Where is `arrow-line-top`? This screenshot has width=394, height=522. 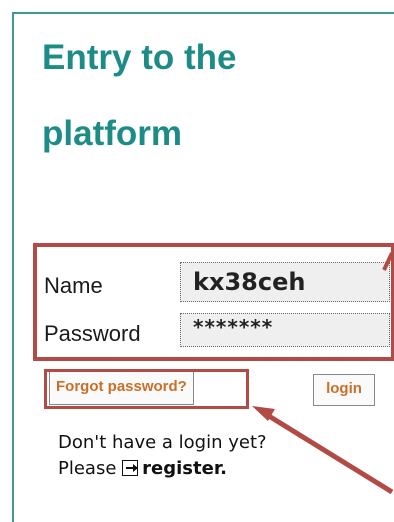
arrow-line-top is located at coordinates (388, 261).